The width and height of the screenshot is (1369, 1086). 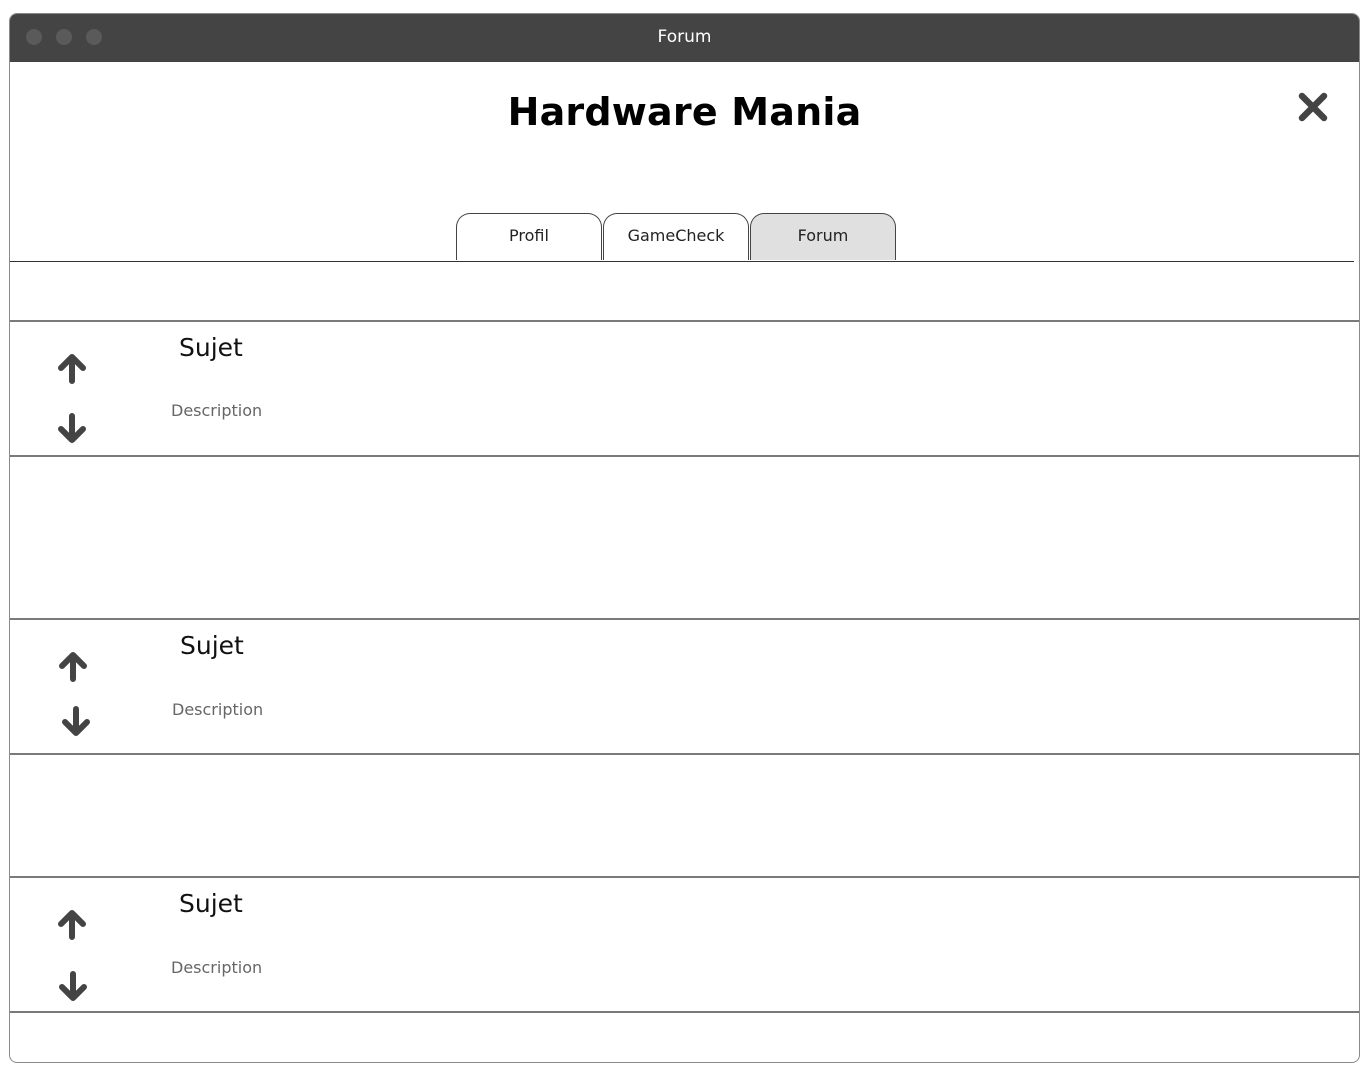 I want to click on tab-profil: Profil, so click(x=529, y=236).